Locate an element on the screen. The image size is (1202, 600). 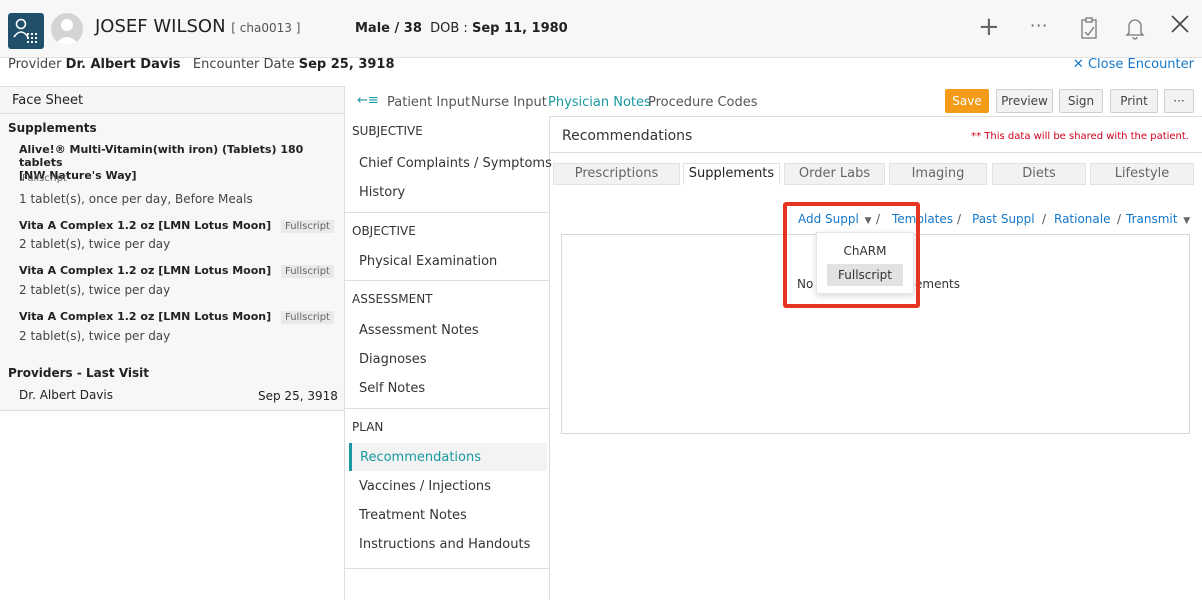
provider-row-name: Dr. Albert Davis is located at coordinates (66, 395).